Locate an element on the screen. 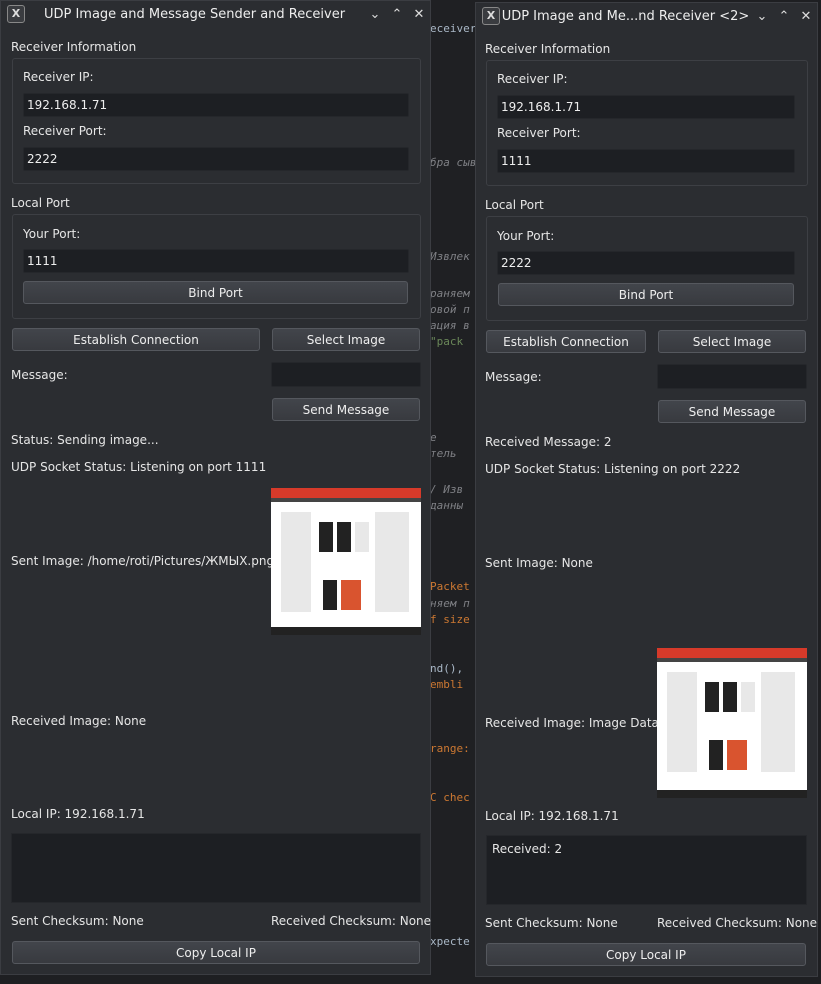 This screenshot has width=821, height=984. code-fragment: бра сыв is located at coordinates (453, 162).